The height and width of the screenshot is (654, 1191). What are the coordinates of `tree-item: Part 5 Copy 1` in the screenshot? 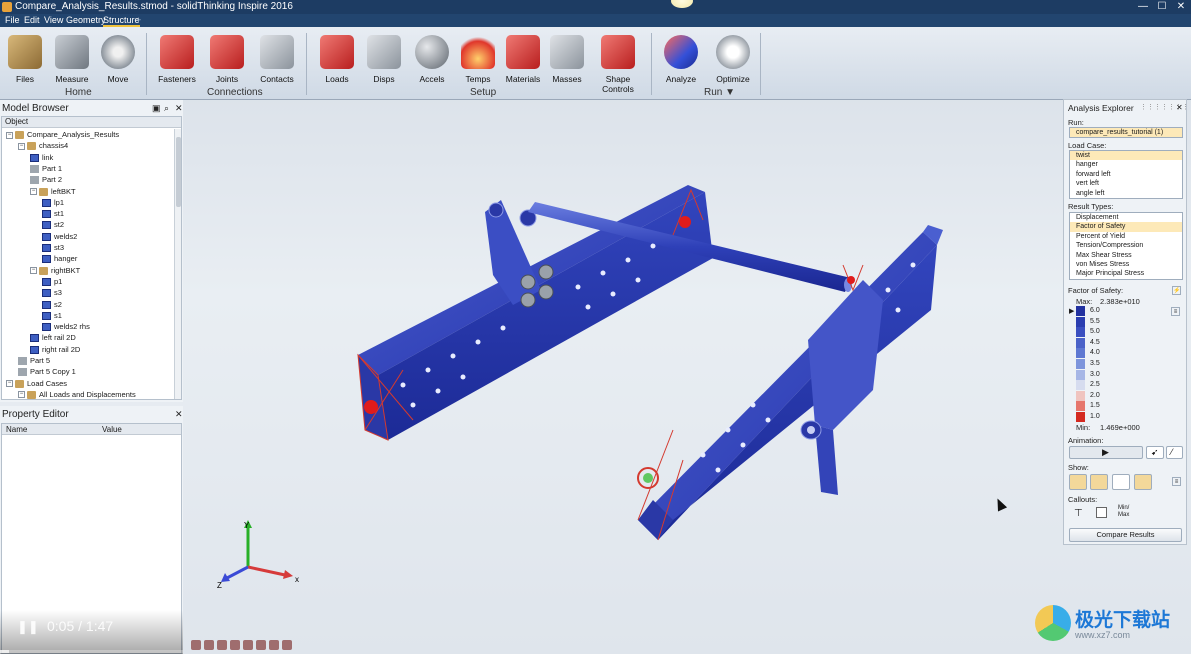 It's located at (47, 371).